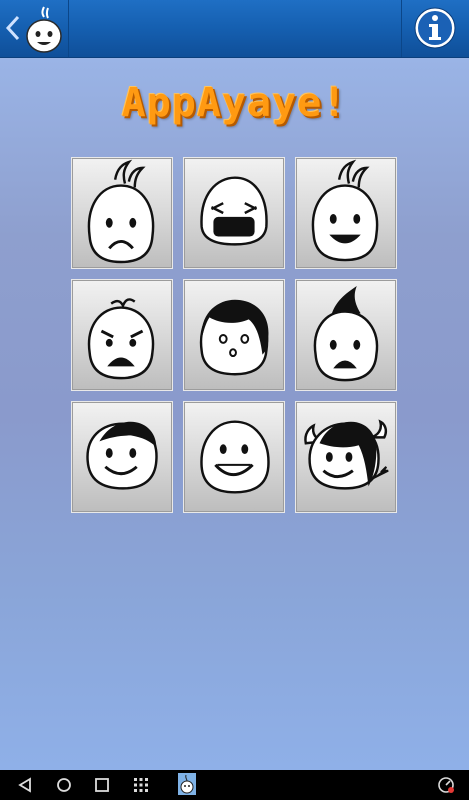  I want to click on angry-tuft-face-icon, so click(121, 339).